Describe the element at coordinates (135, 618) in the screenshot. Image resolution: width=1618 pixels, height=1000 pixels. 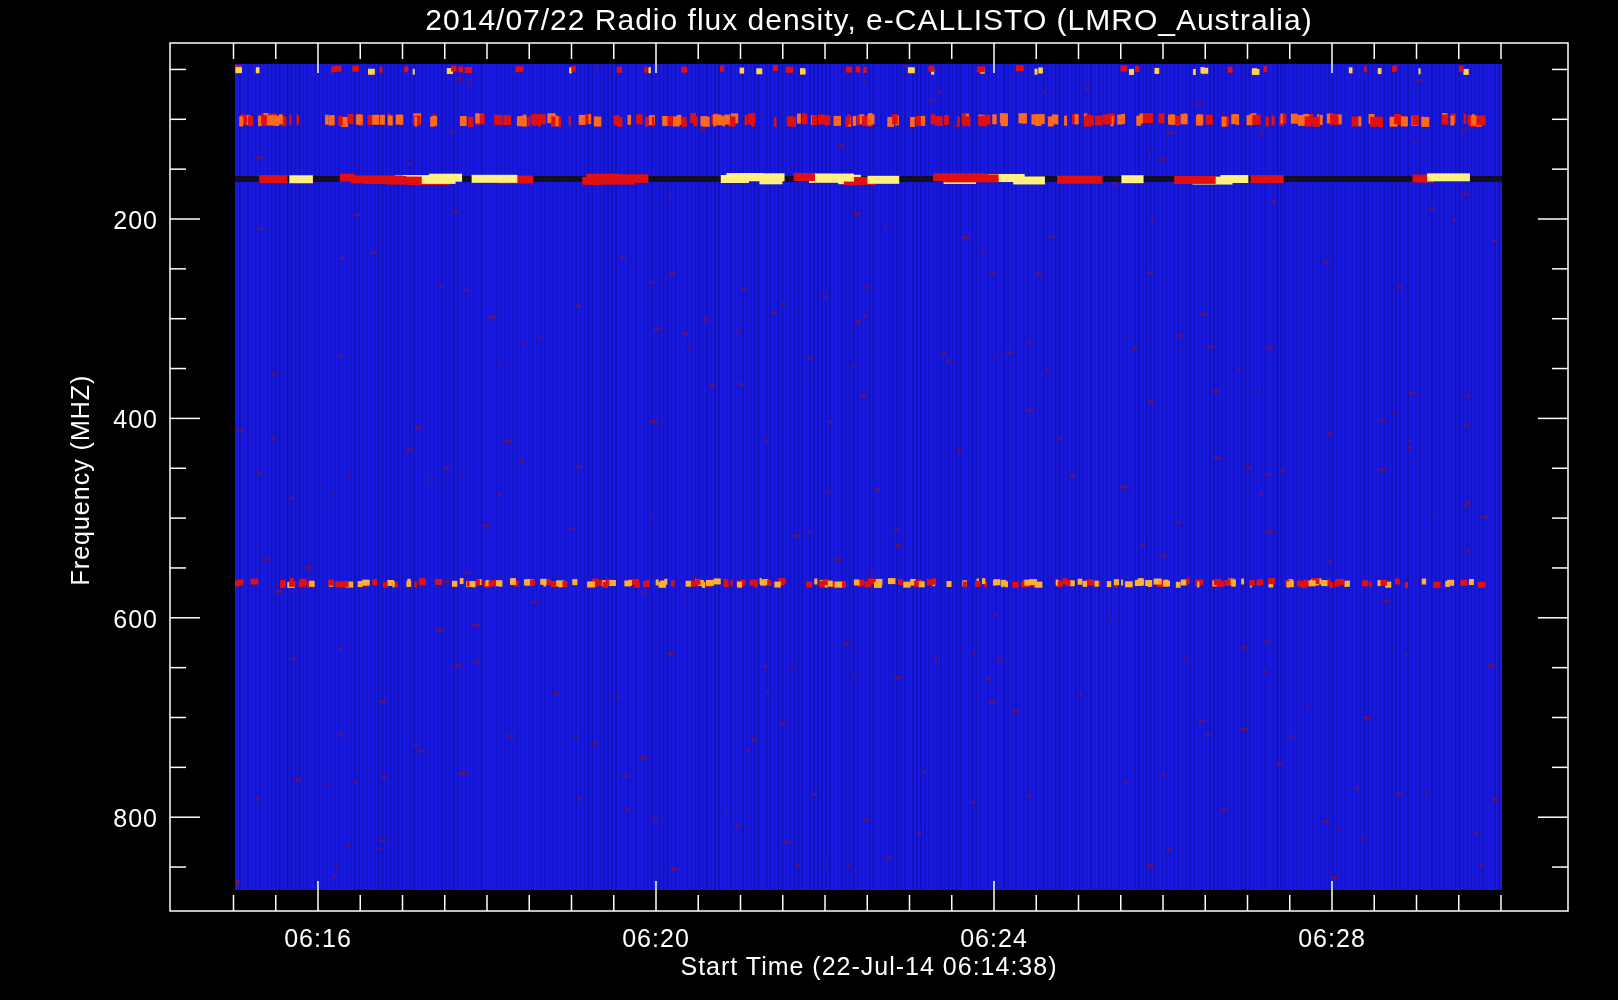
I see `y-tick-label: 600` at that location.